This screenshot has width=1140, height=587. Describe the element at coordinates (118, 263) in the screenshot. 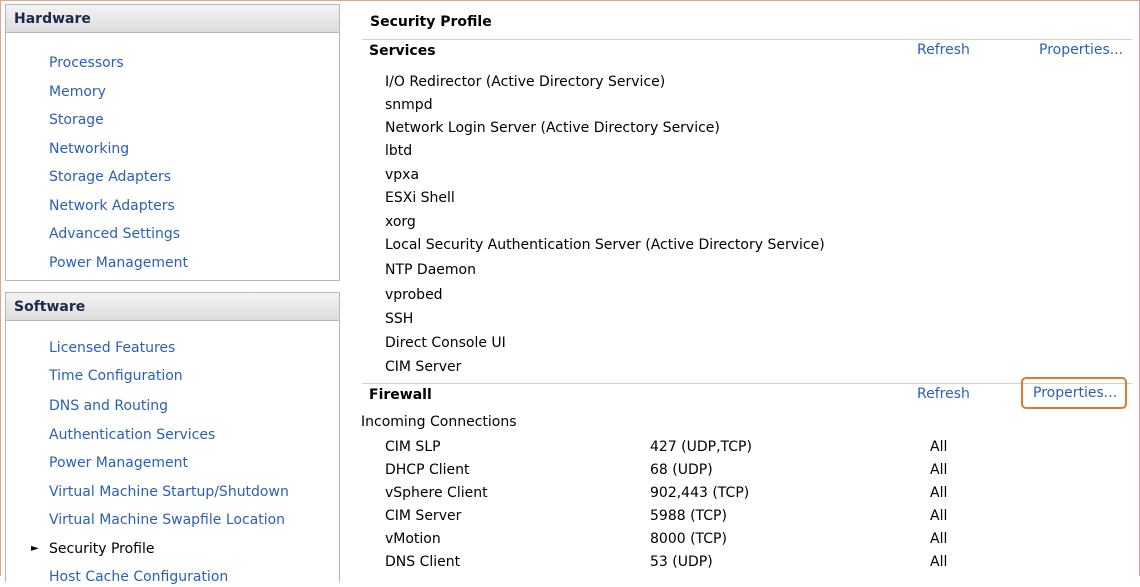

I see `sidebar-item-power-management-hw: Power Management` at that location.